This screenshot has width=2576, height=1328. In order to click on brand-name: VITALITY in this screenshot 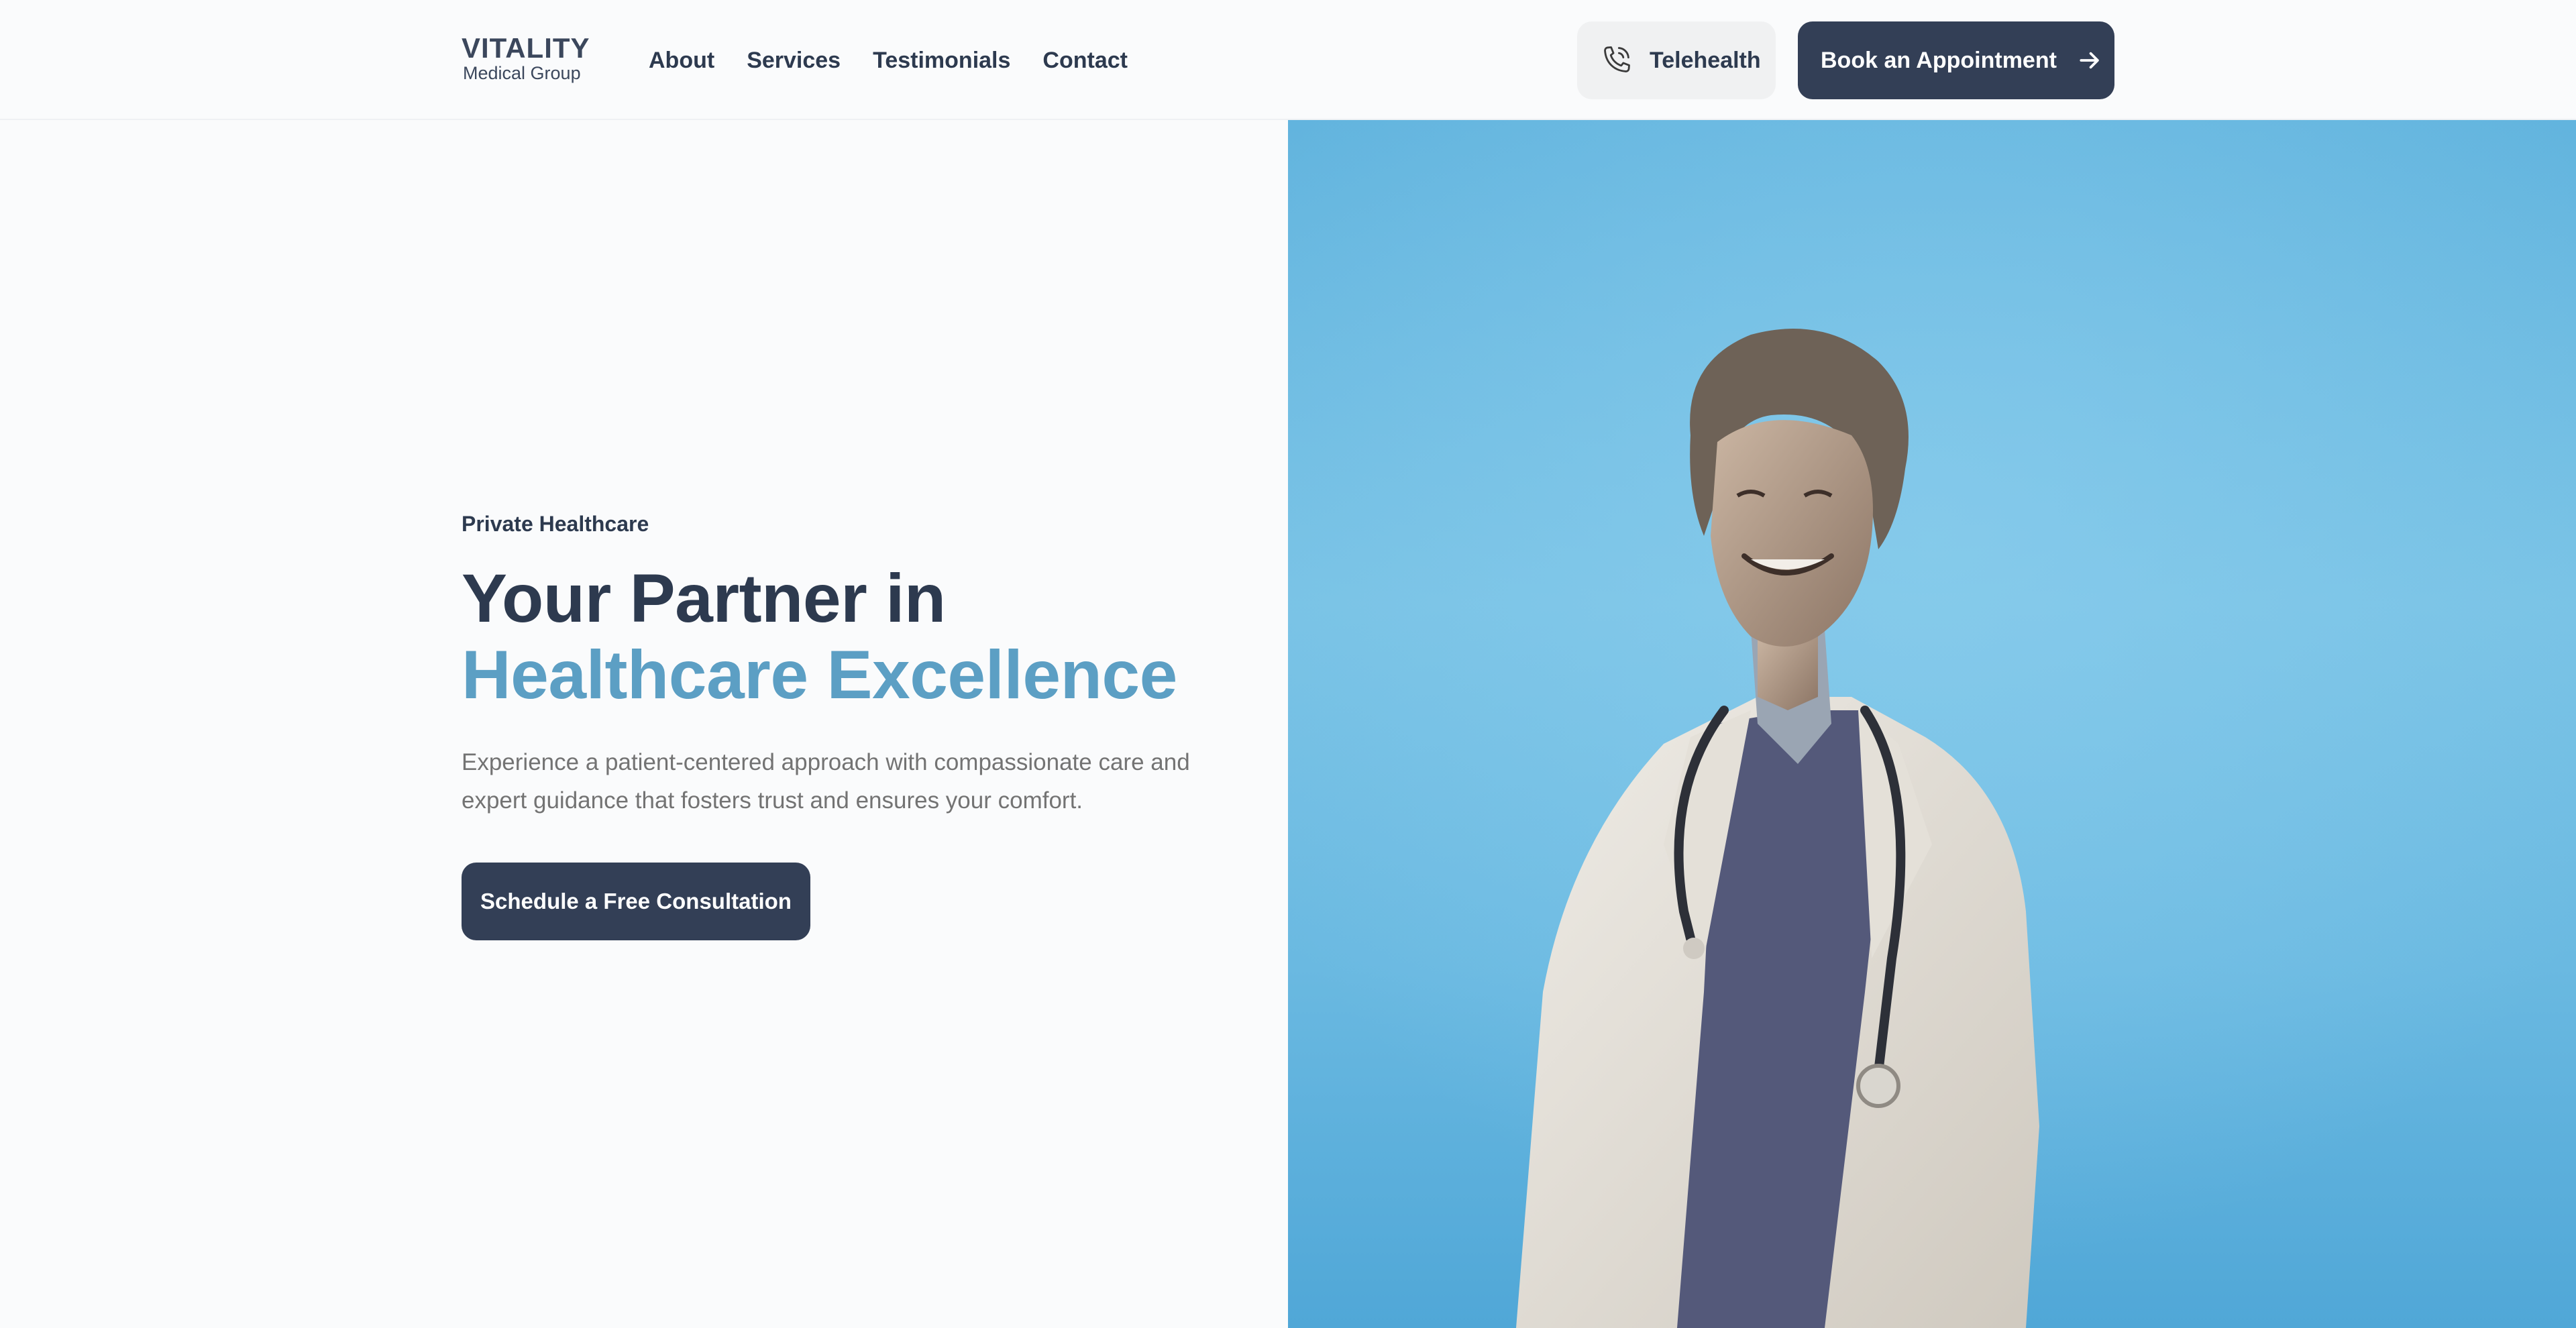, I will do `click(526, 48)`.